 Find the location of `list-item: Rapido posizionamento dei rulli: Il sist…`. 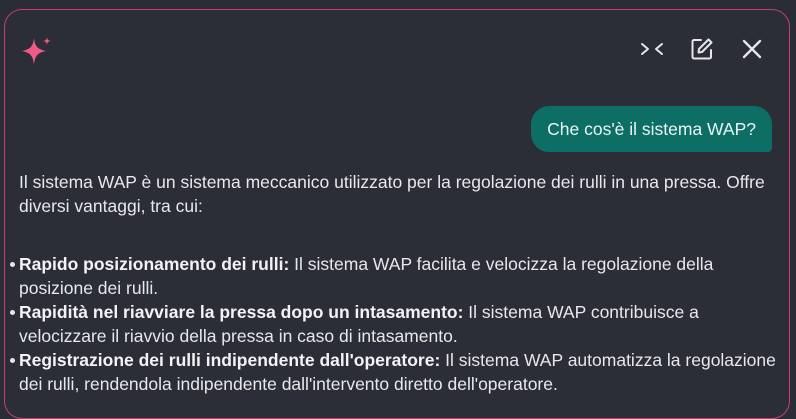

list-item: Rapido posizionamento dei rulli: Il sist… is located at coordinates (394, 276).